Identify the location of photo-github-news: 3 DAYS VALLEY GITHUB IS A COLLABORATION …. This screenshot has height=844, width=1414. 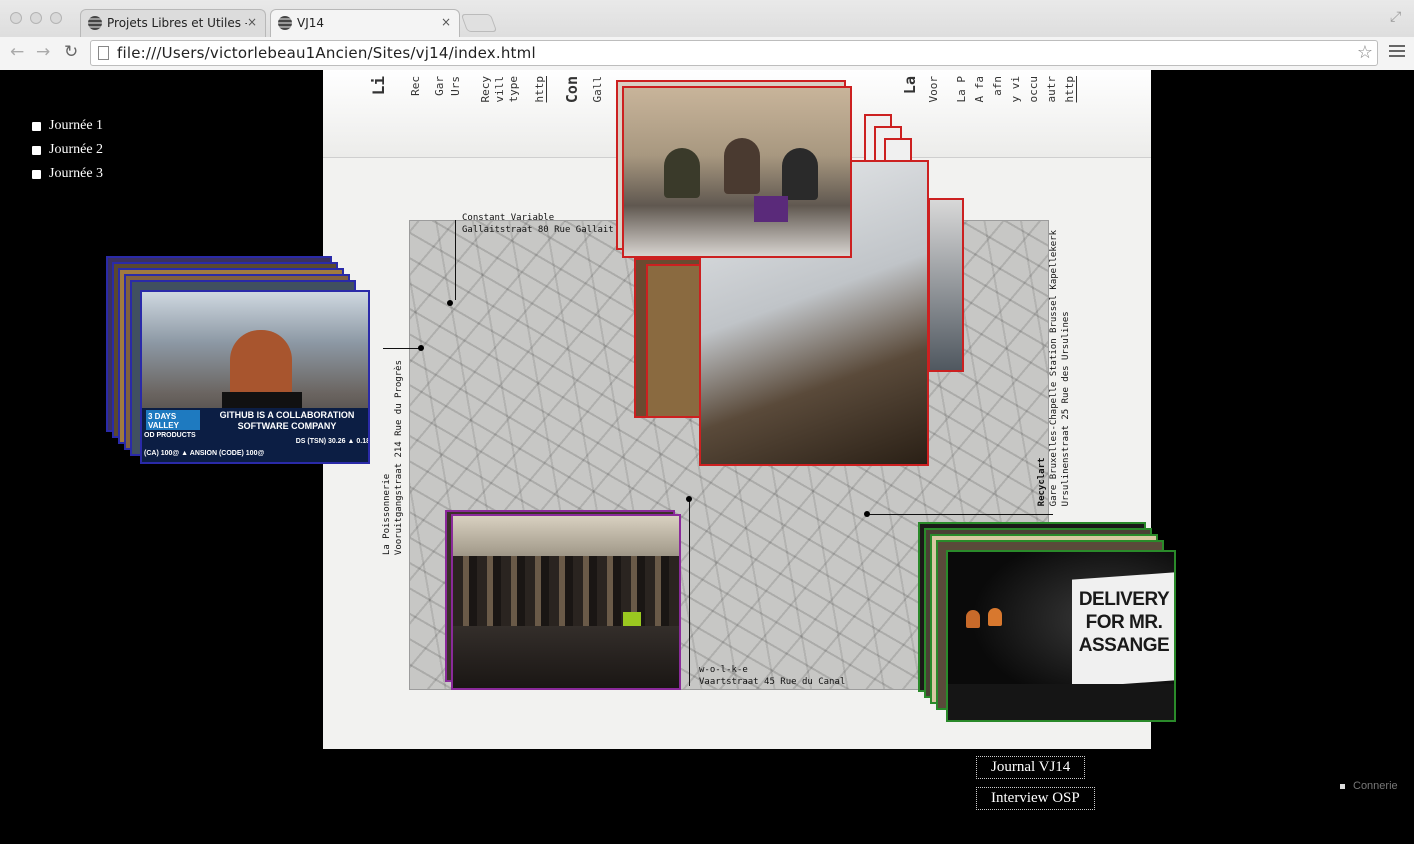
(255, 377).